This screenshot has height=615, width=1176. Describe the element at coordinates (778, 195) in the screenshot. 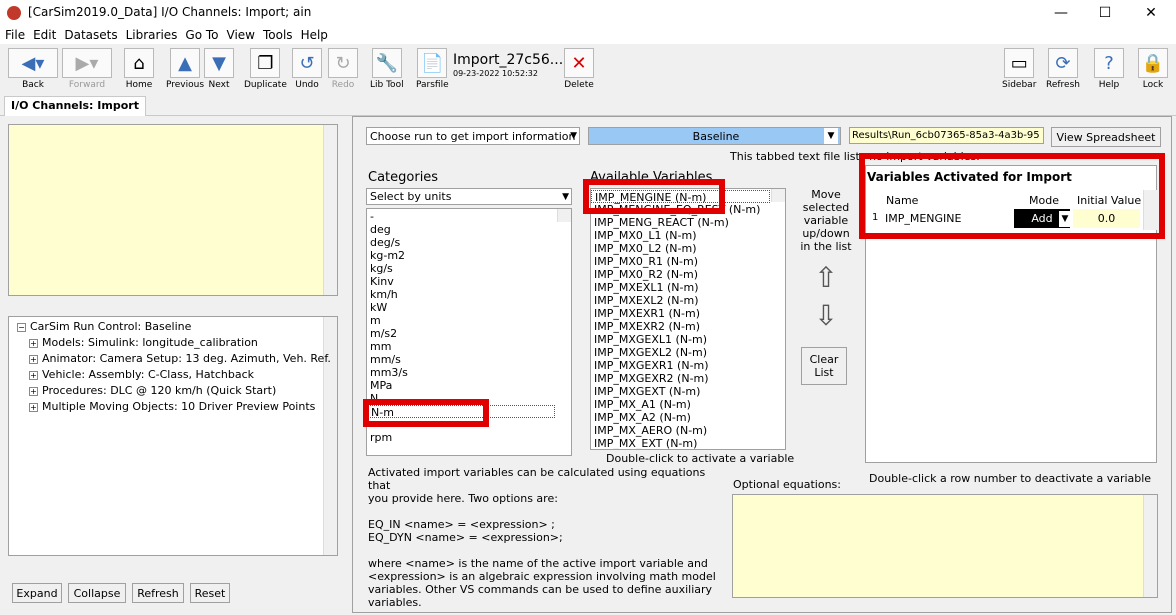

I see `available-scrollbar` at that location.